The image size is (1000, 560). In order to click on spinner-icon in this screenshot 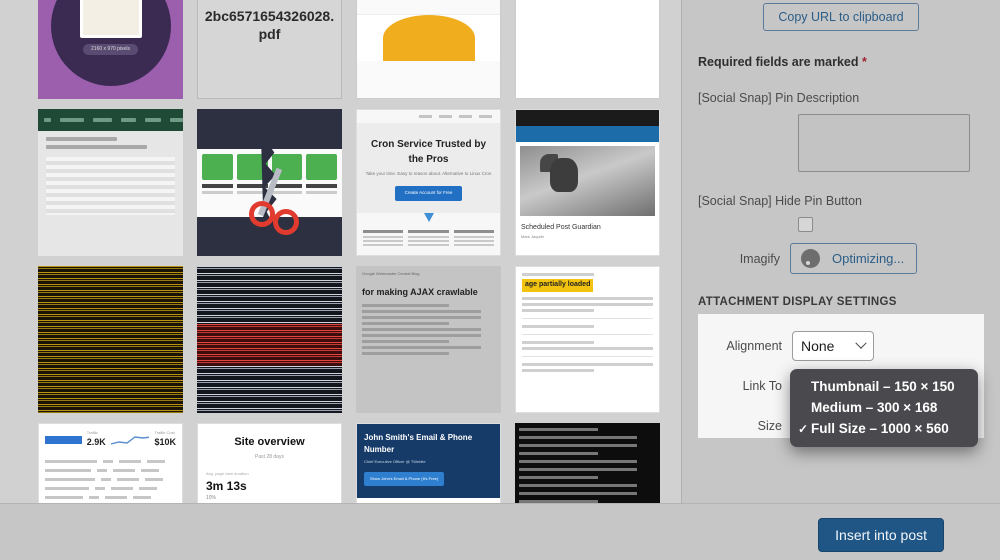, I will do `click(810, 258)`.